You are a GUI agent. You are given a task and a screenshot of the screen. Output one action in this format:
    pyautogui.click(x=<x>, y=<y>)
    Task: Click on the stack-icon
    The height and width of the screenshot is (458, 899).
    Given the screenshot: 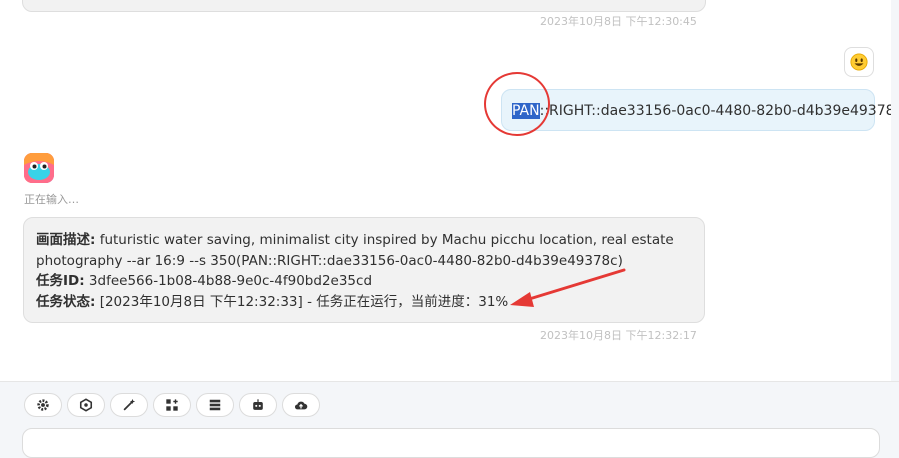 What is the action you would take?
    pyautogui.click(x=215, y=405)
    